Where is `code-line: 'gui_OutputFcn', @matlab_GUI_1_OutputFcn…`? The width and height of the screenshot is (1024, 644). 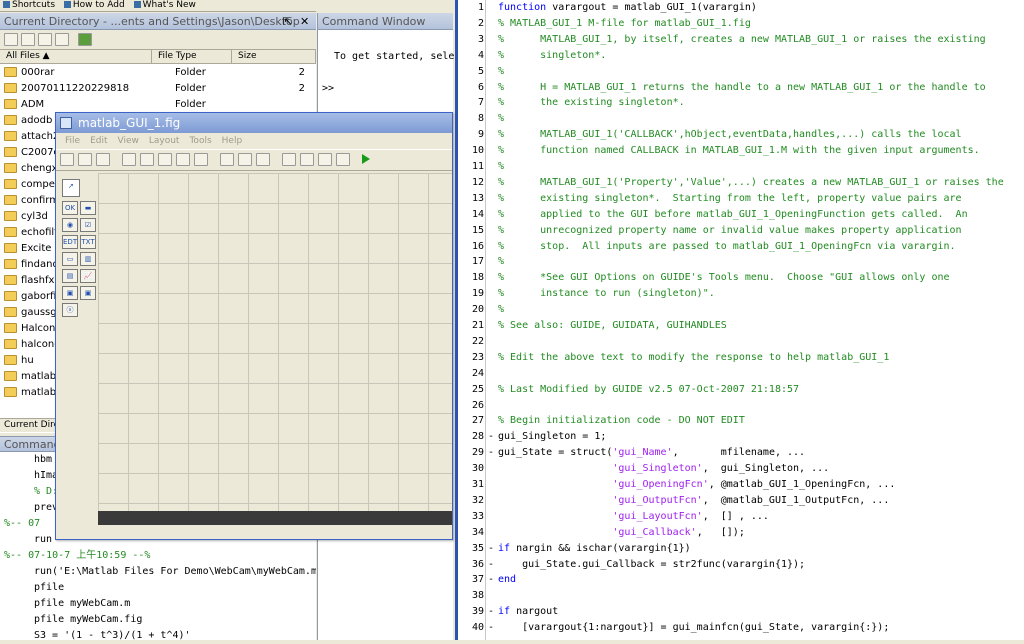 code-line: 'gui_OutputFcn', @matlab_GUI_1_OutputFcn… is located at coordinates (693, 500).